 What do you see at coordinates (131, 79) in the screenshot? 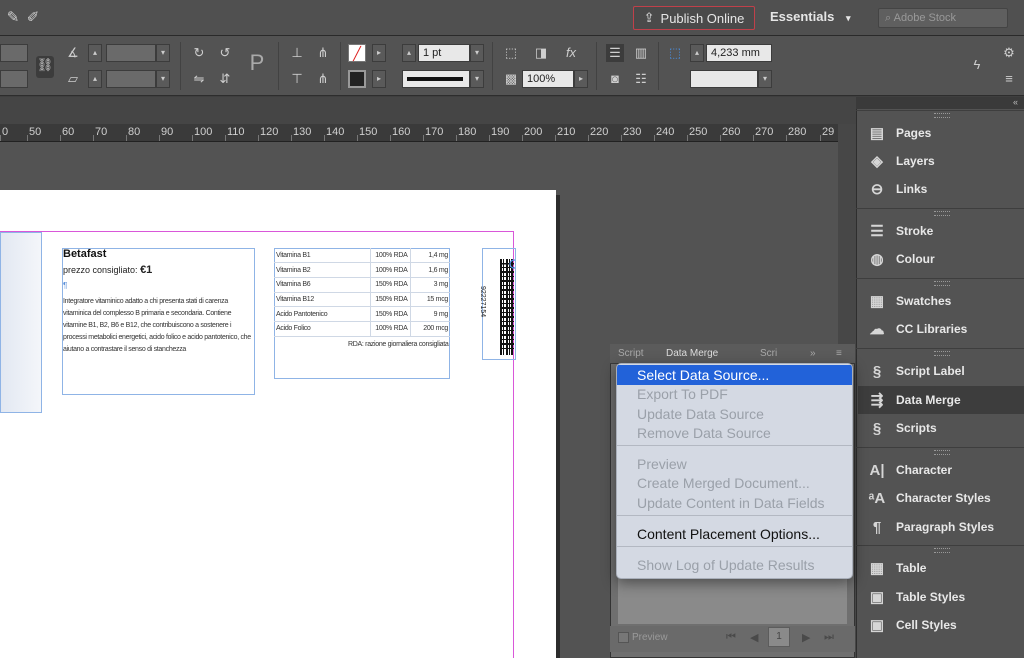
I see `shear-angle-field` at bounding box center [131, 79].